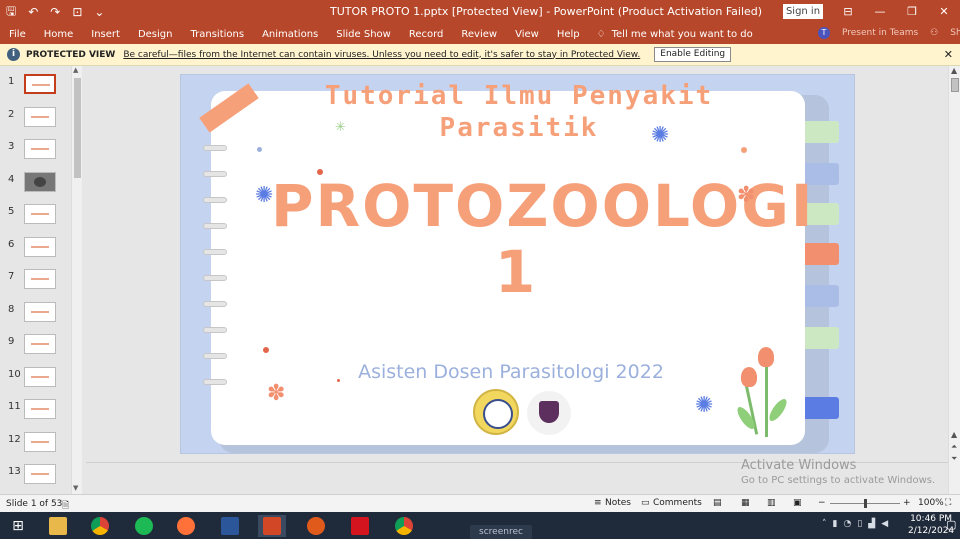 Image resolution: width=960 pixels, height=539 pixels. I want to click on customize-icon: ⌄, so click(99, 12).